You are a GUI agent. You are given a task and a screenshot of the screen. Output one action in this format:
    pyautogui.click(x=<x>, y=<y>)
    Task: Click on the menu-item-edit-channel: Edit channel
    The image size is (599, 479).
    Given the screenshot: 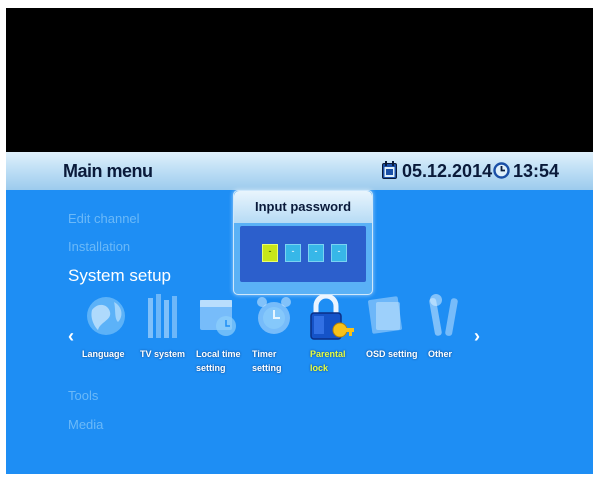 What is the action you would take?
    pyautogui.click(x=104, y=218)
    